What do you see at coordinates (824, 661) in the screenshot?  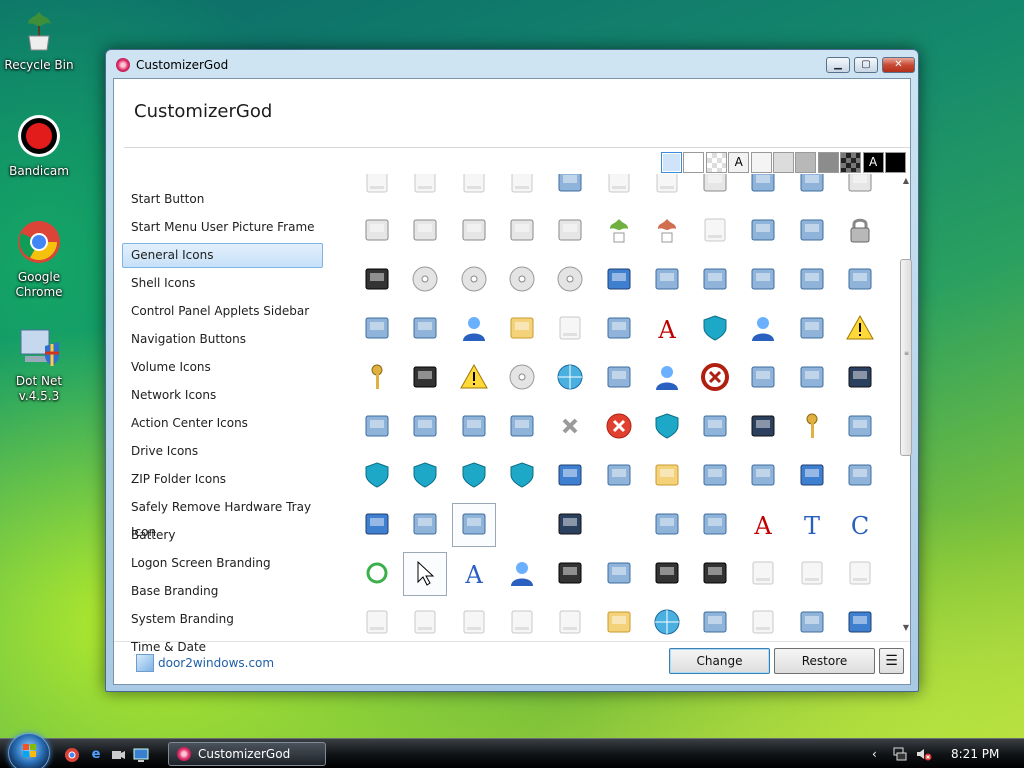 I see `restore-button: Restore` at bounding box center [824, 661].